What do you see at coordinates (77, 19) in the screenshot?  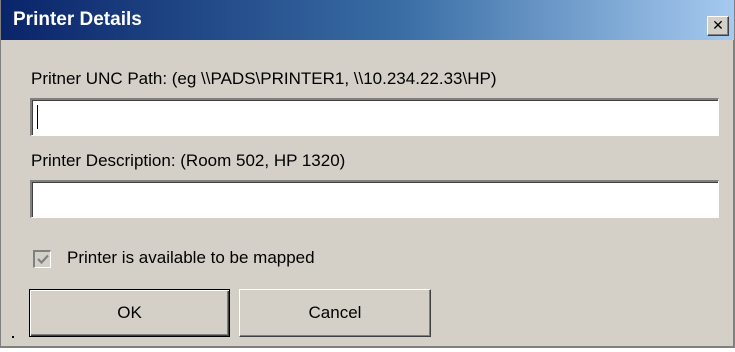 I see `window-title: Printer Details` at bounding box center [77, 19].